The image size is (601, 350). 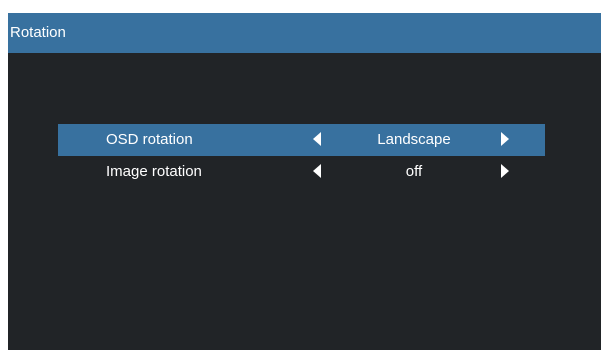 I want to click on menu-item-label: OSD rotation, so click(x=149, y=139).